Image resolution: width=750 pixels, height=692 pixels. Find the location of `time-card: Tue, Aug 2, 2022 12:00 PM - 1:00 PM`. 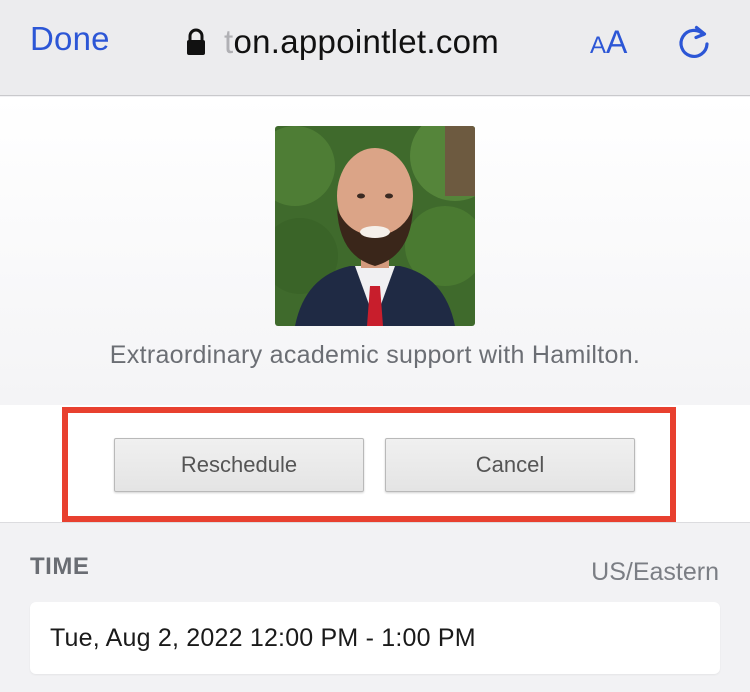

time-card: Tue, Aug 2, 2022 12:00 PM - 1:00 PM is located at coordinates (375, 638).